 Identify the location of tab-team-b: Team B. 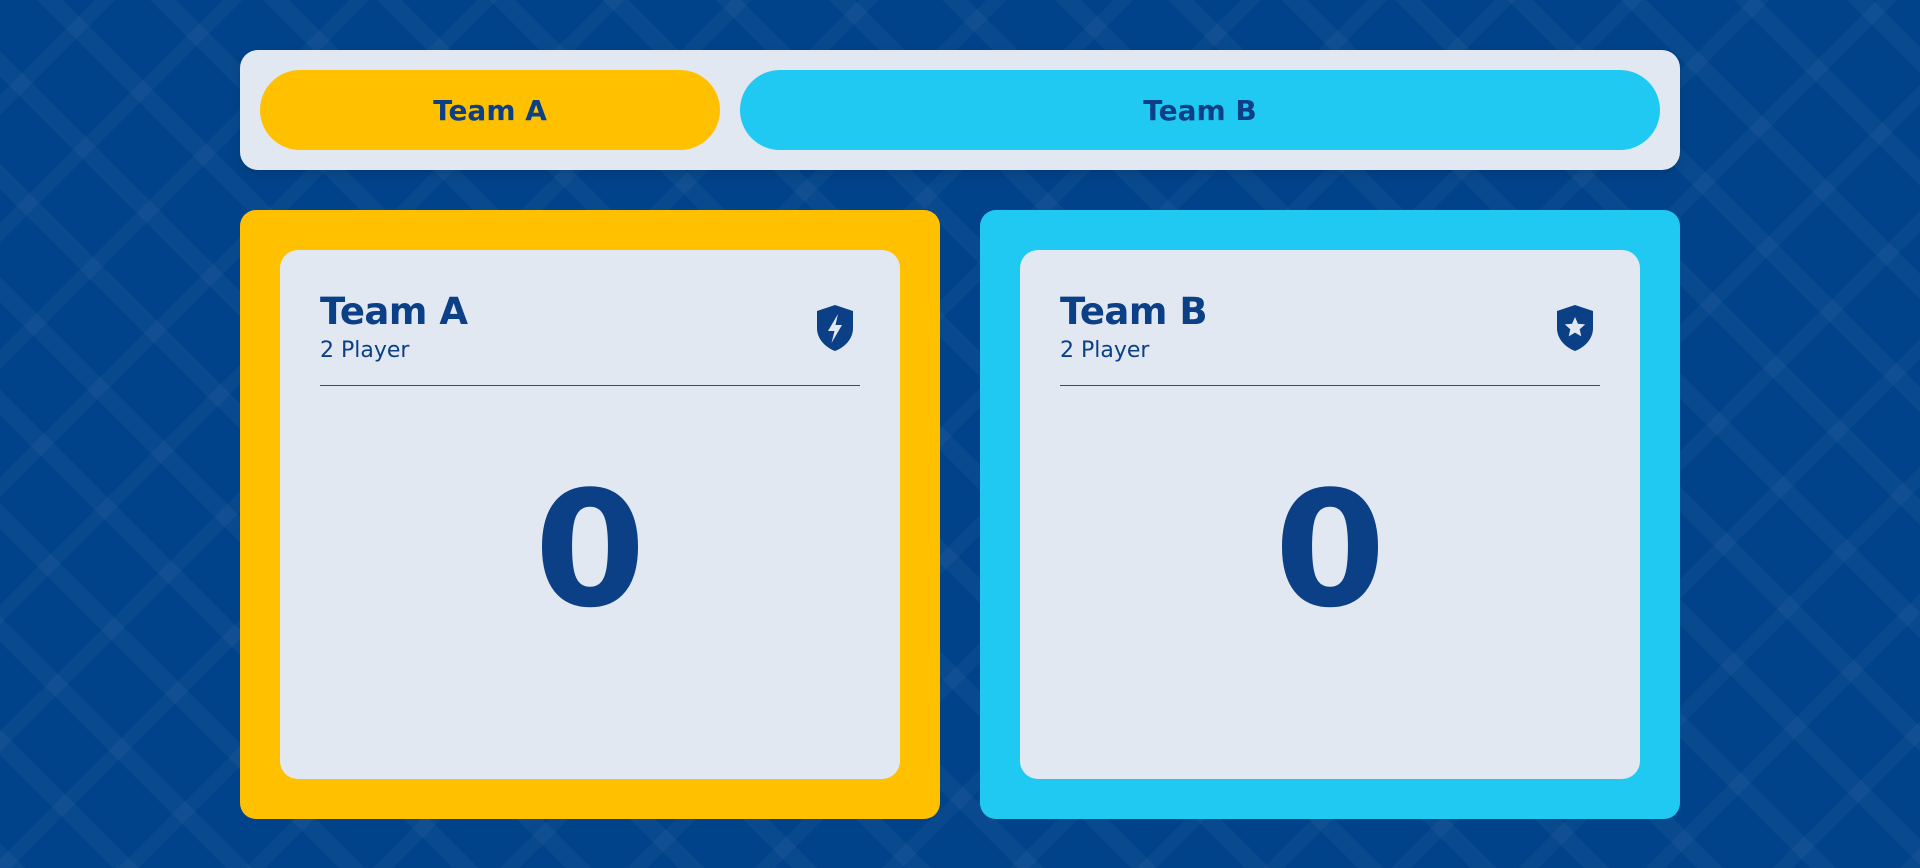
(1200, 110).